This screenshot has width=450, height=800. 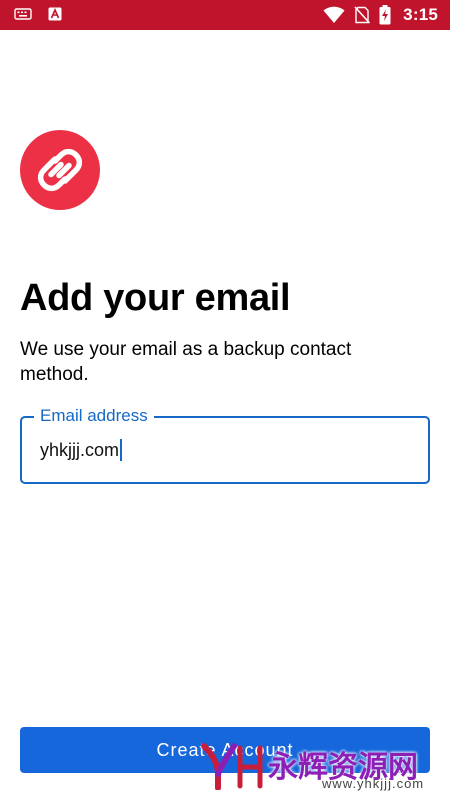 What do you see at coordinates (385, 15) in the screenshot?
I see `battery-charging-icon` at bounding box center [385, 15].